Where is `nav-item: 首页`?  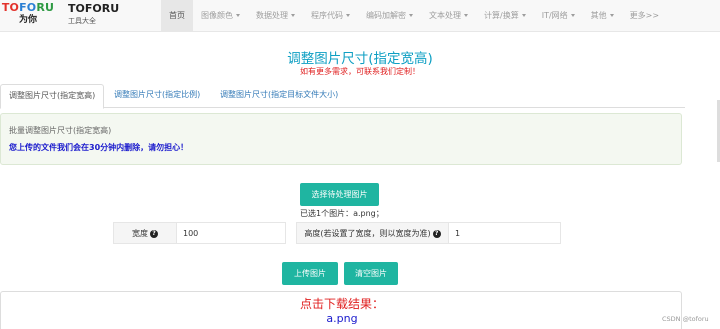
nav-item: 首页 is located at coordinates (177, 16).